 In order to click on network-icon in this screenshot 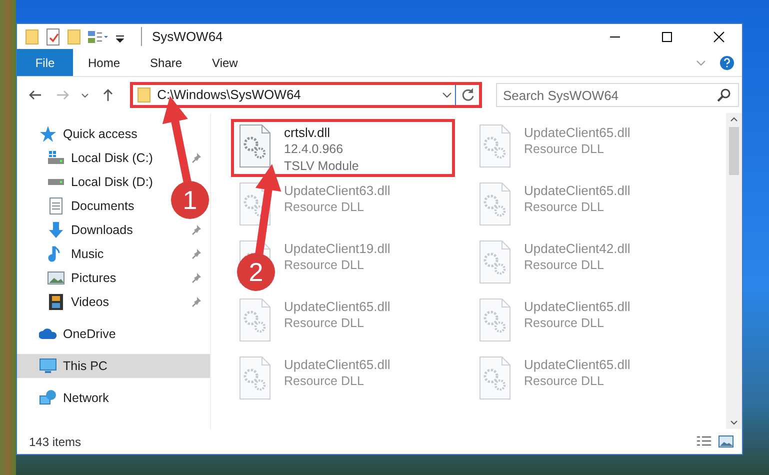, I will do `click(48, 398)`.